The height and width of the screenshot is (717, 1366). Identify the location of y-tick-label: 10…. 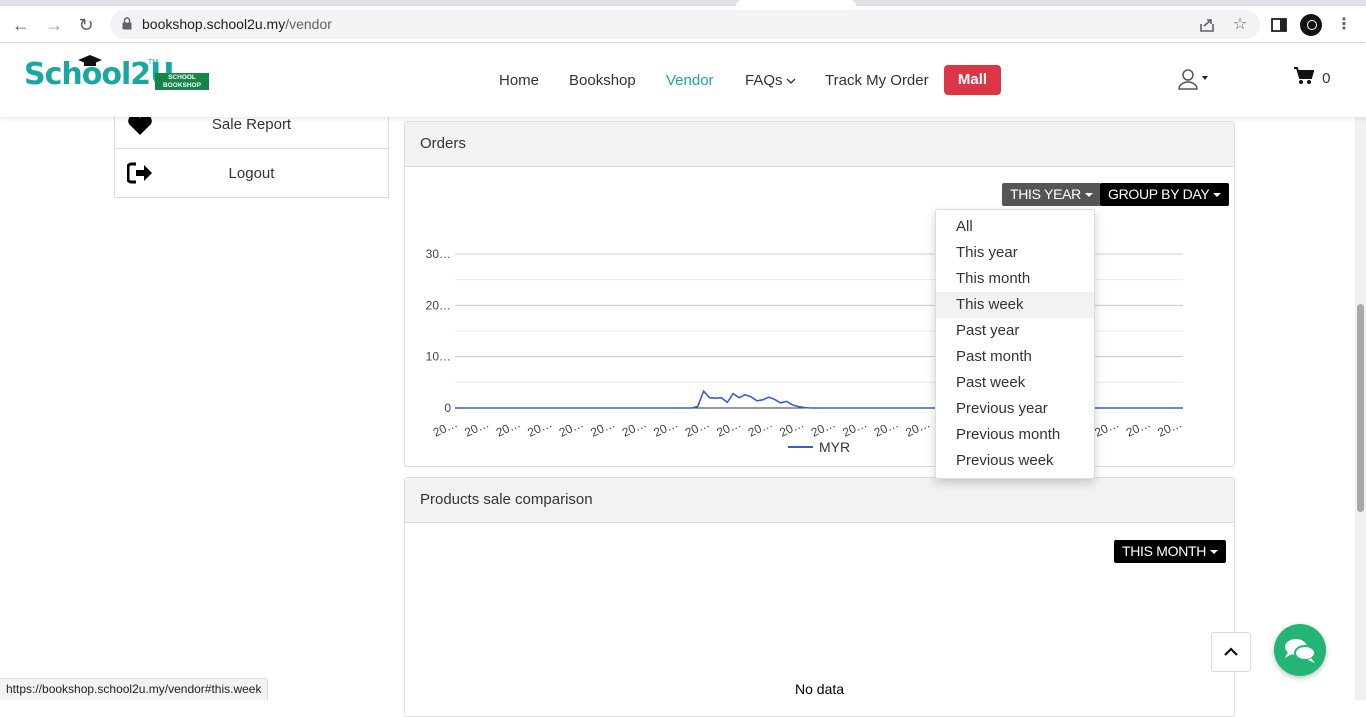
(438, 357).